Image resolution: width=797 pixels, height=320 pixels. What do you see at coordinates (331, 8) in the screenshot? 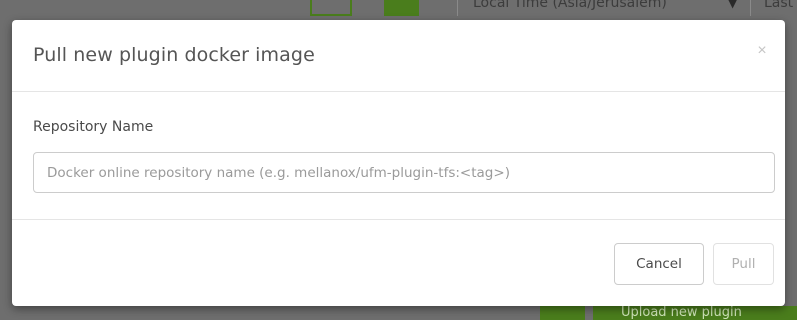
I see `background-monitor-icon` at bounding box center [331, 8].